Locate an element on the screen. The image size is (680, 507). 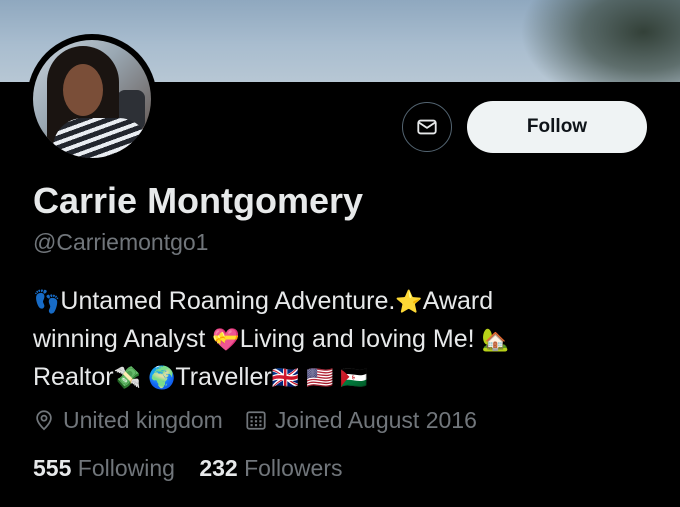
follow-button: Follow is located at coordinates (557, 127).